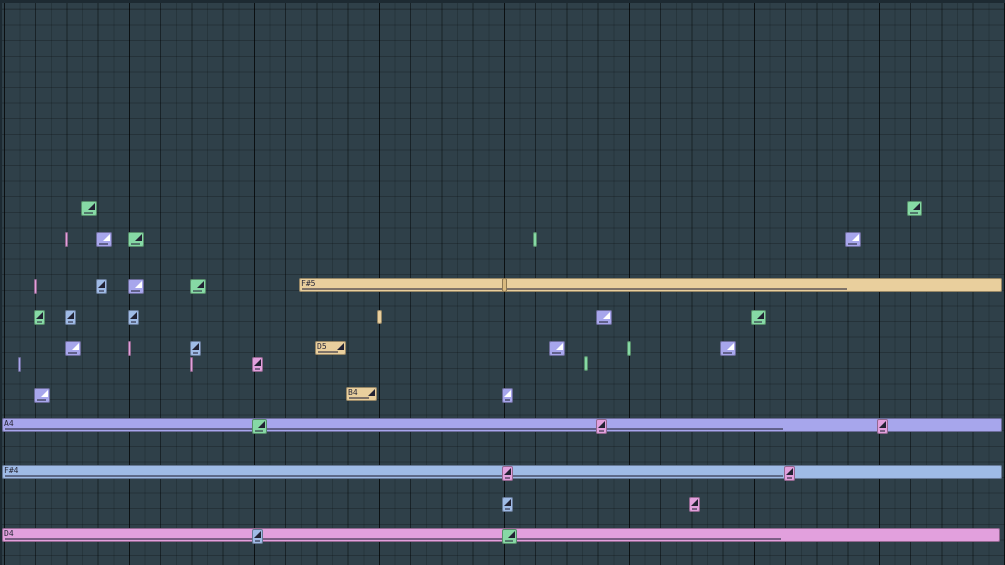 Image resolution: width=1005 pixels, height=565 pixels. What do you see at coordinates (504, 285) in the screenshot?
I see `note-split-marker` at bounding box center [504, 285].